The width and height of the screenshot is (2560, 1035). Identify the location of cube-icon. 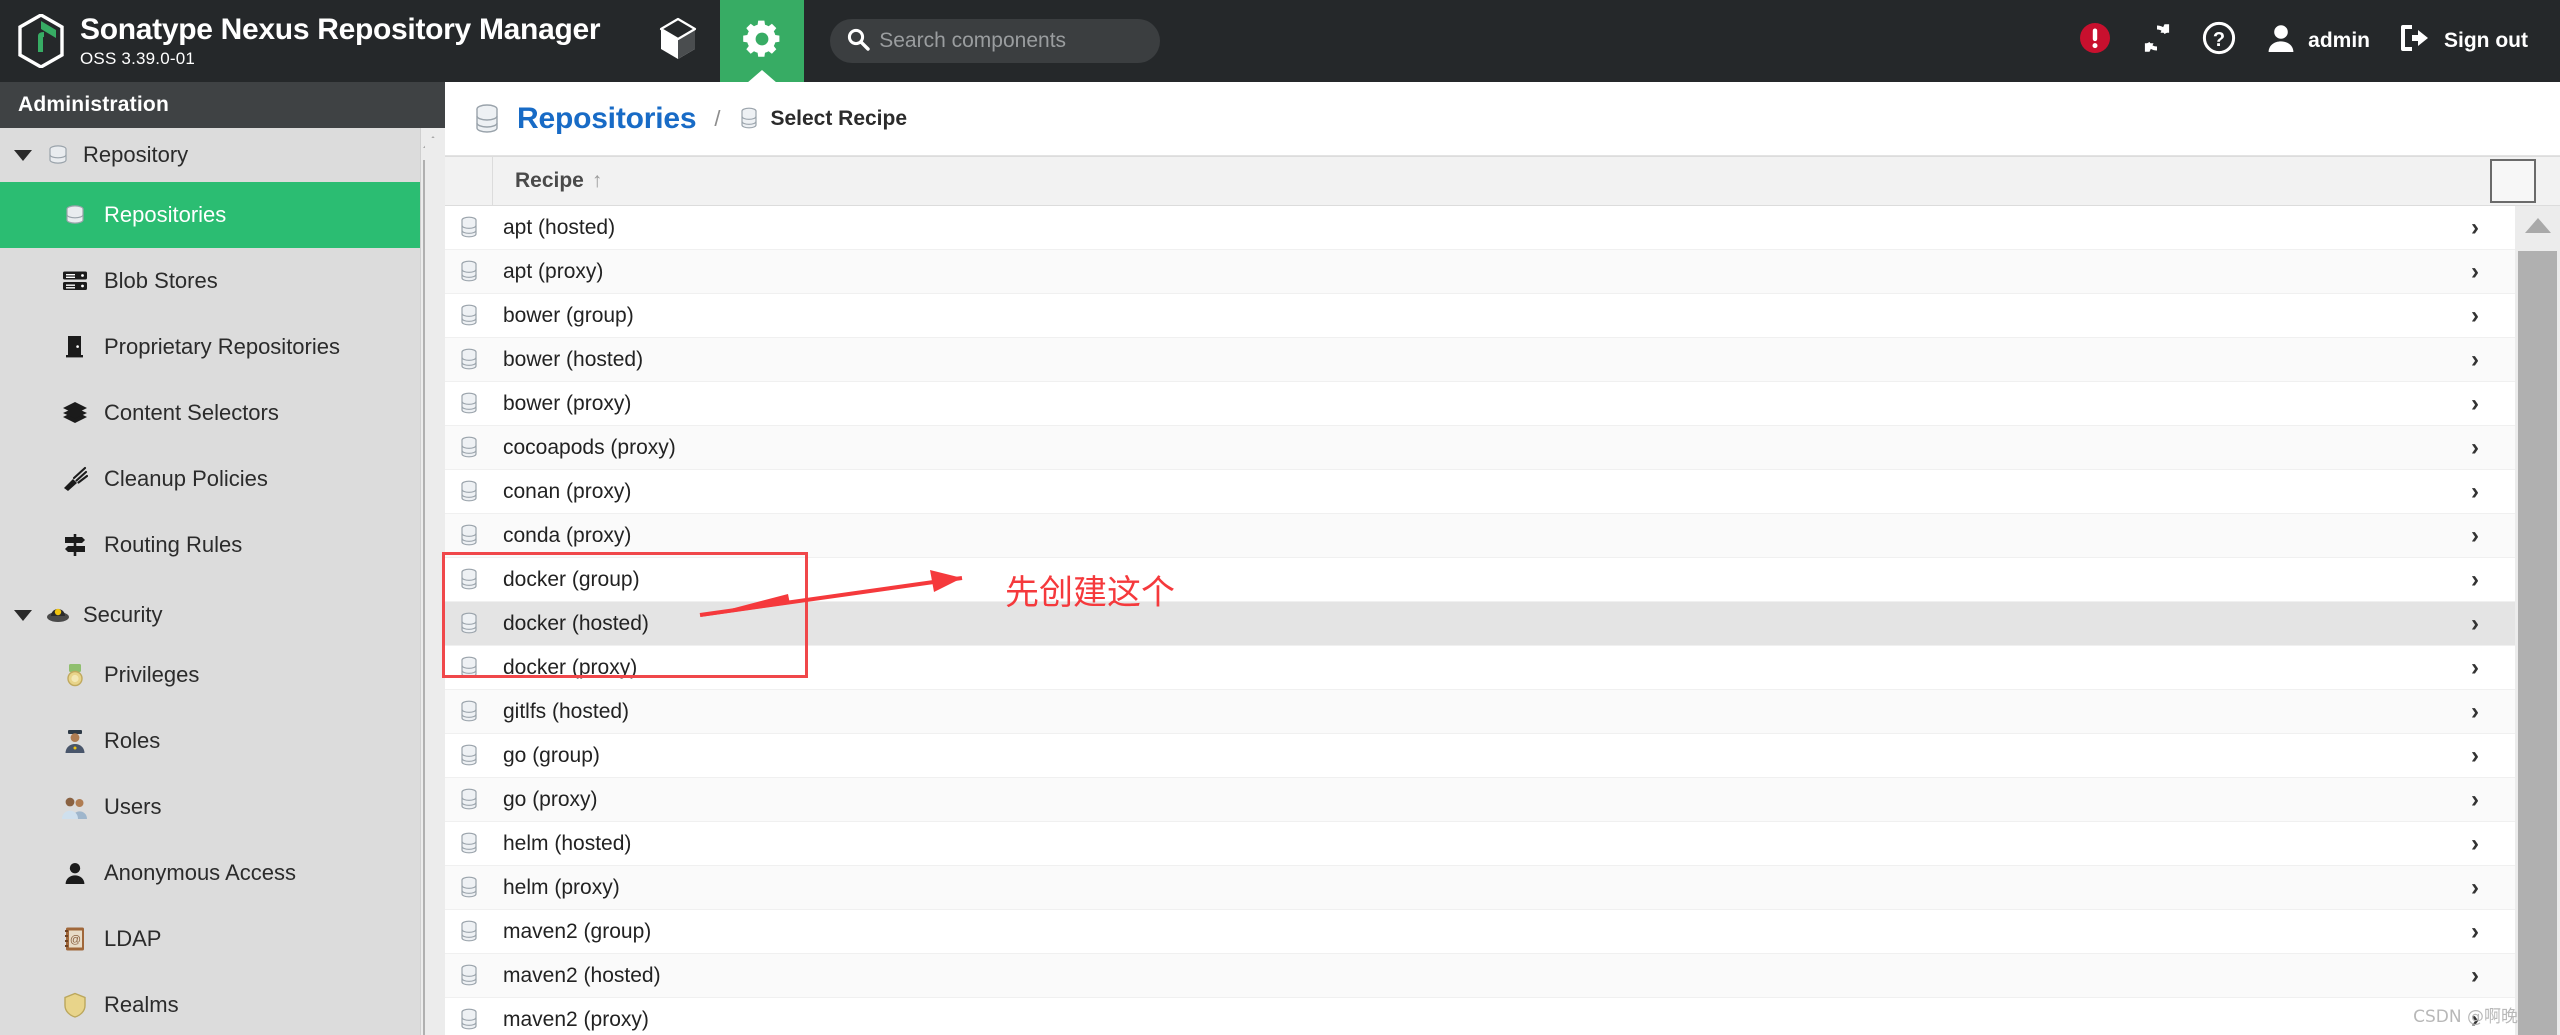
(678, 41).